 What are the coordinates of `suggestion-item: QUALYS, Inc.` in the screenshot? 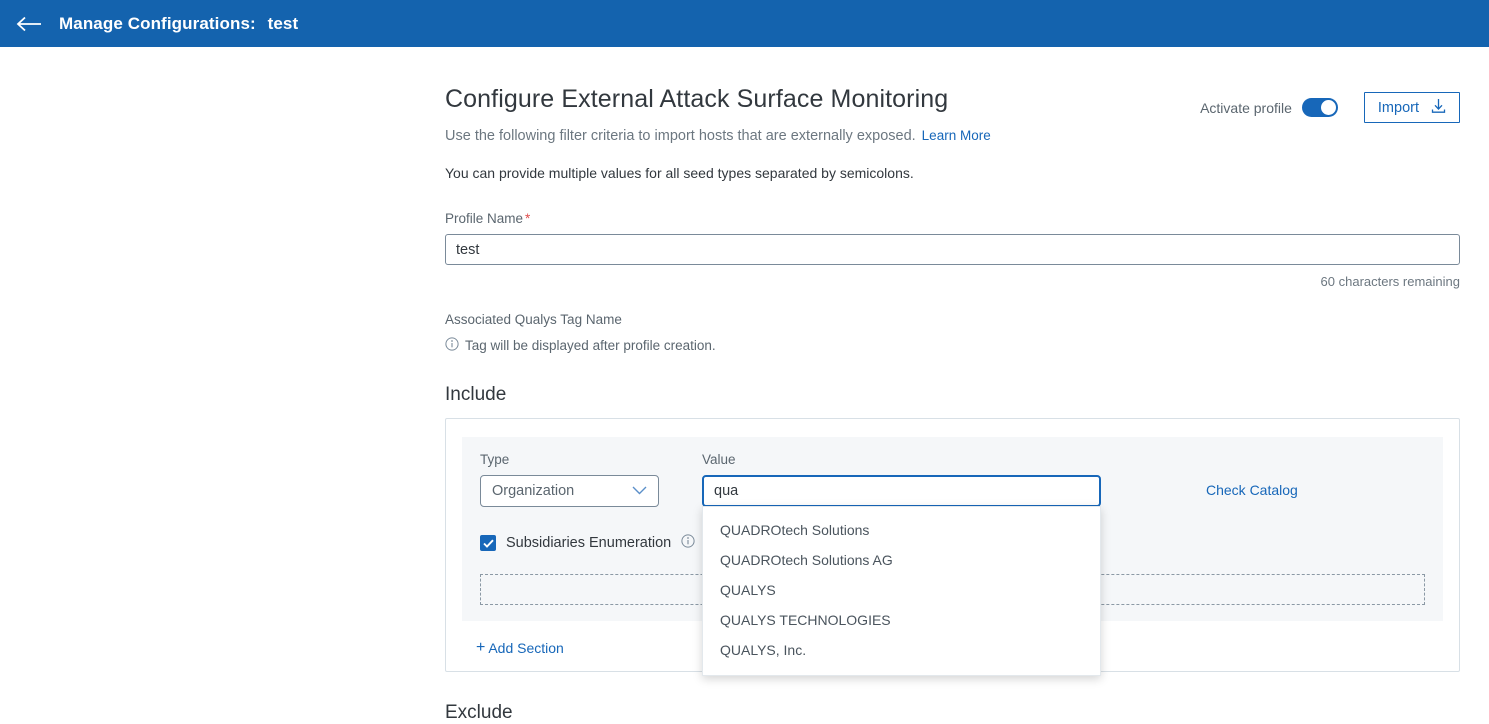 It's located at (901, 650).